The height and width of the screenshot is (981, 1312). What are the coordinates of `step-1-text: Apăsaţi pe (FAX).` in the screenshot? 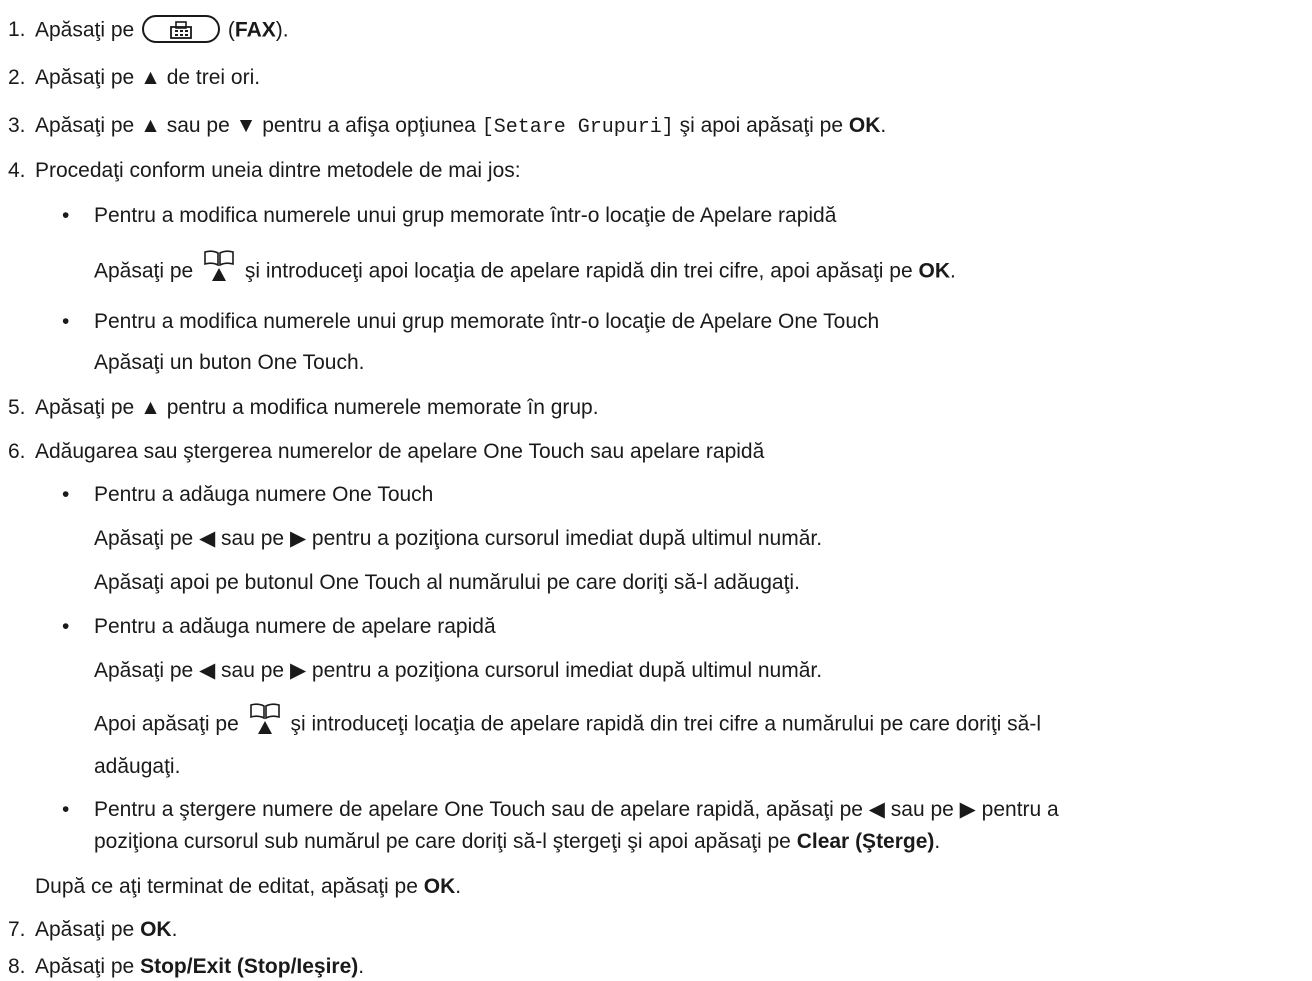 It's located at (162, 30).